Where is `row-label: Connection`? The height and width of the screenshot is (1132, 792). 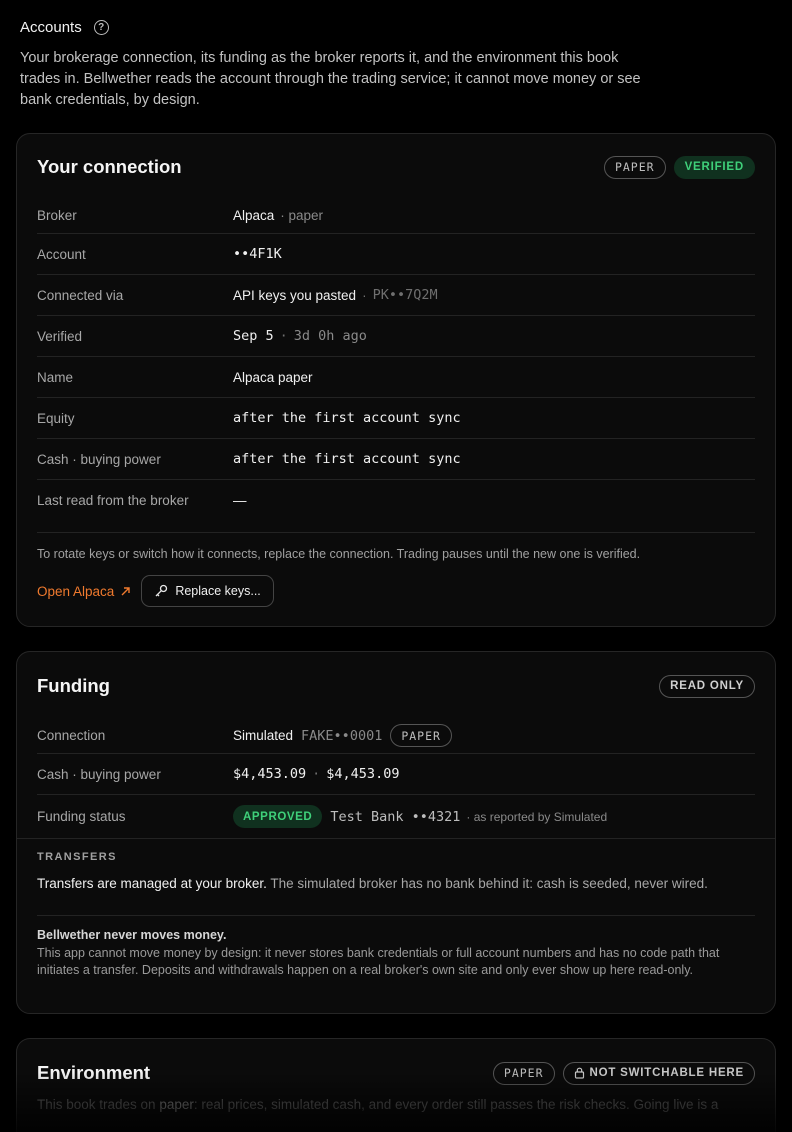 row-label: Connection is located at coordinates (71, 735).